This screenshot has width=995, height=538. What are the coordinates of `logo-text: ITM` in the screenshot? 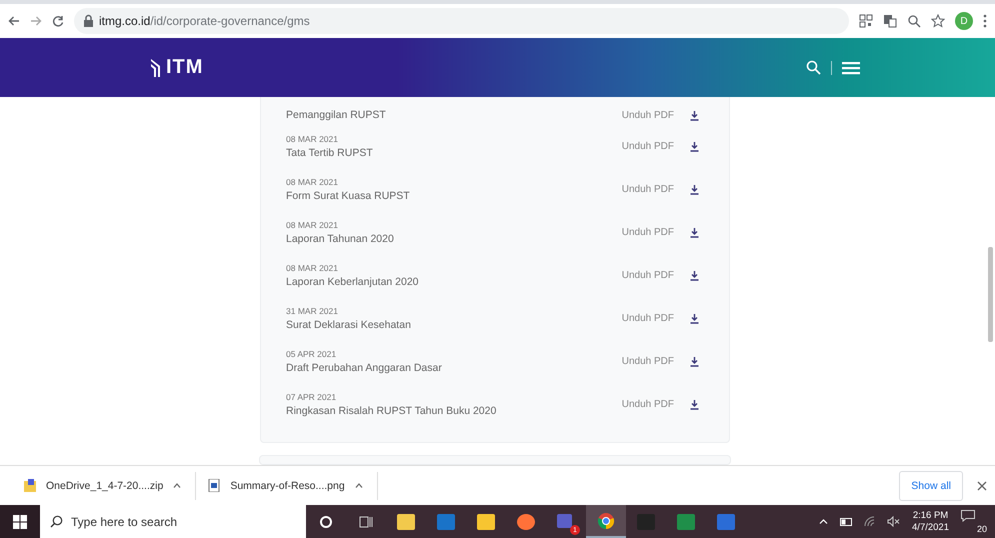 It's located at (185, 67).